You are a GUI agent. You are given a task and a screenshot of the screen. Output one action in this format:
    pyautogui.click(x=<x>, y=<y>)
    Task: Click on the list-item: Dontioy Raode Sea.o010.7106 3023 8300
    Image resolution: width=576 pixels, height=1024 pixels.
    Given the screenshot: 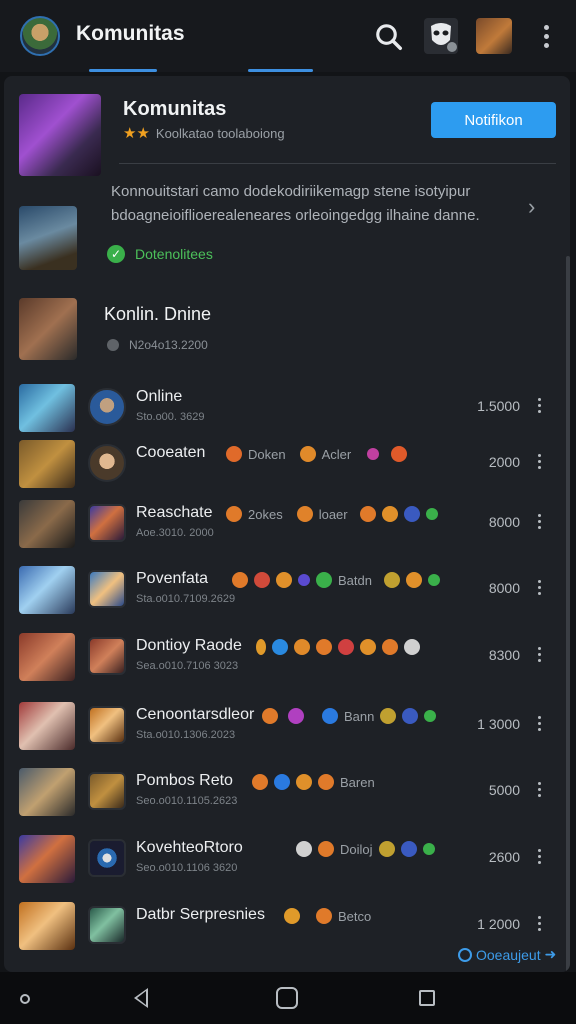 What is the action you would take?
    pyautogui.click(x=287, y=663)
    